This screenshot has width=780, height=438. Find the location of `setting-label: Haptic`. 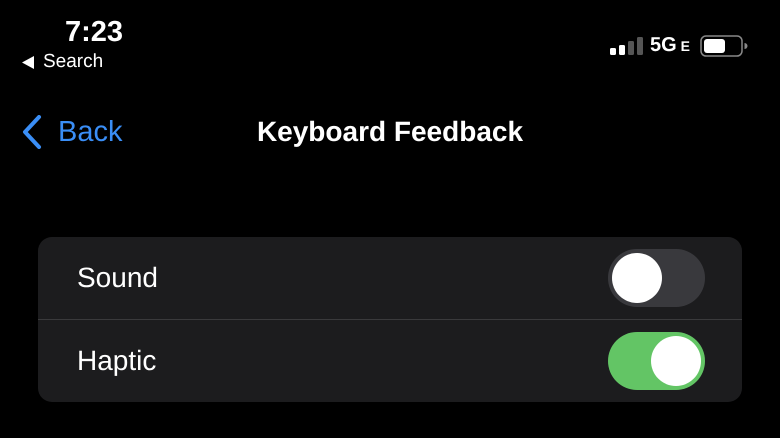

setting-label: Haptic is located at coordinates (116, 361).